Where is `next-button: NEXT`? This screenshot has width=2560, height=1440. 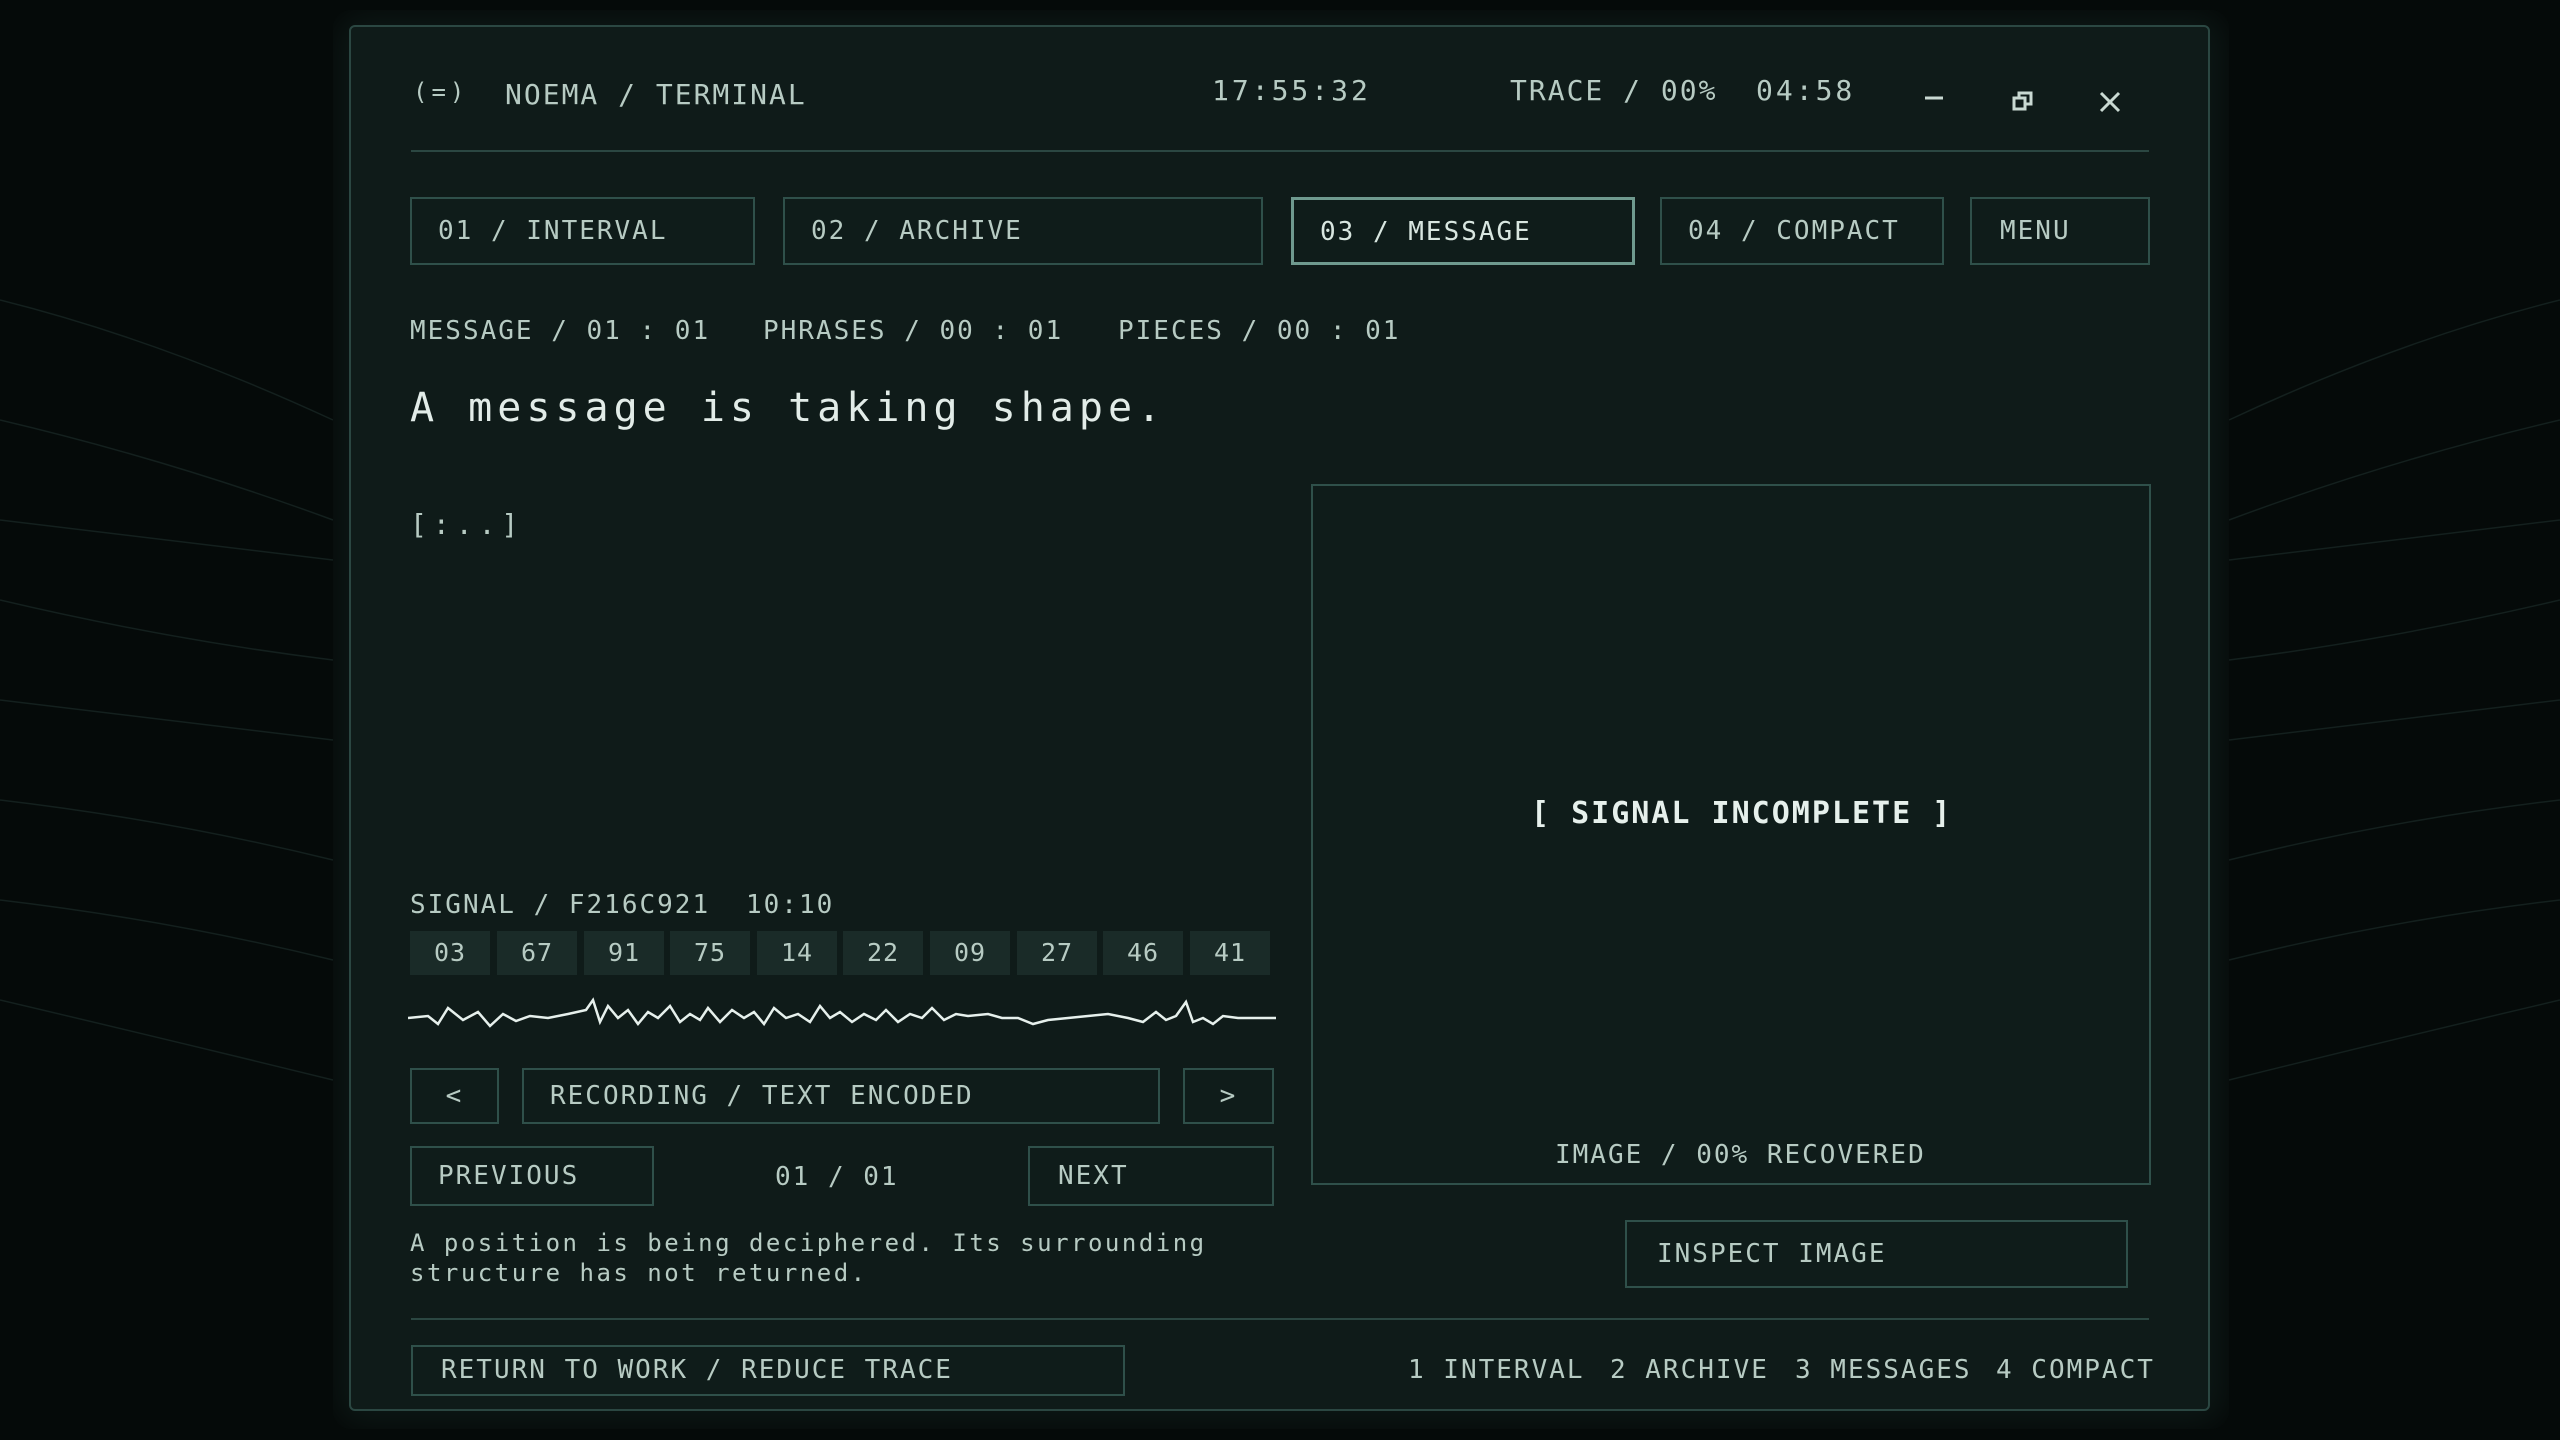 next-button: NEXT is located at coordinates (1151, 1176).